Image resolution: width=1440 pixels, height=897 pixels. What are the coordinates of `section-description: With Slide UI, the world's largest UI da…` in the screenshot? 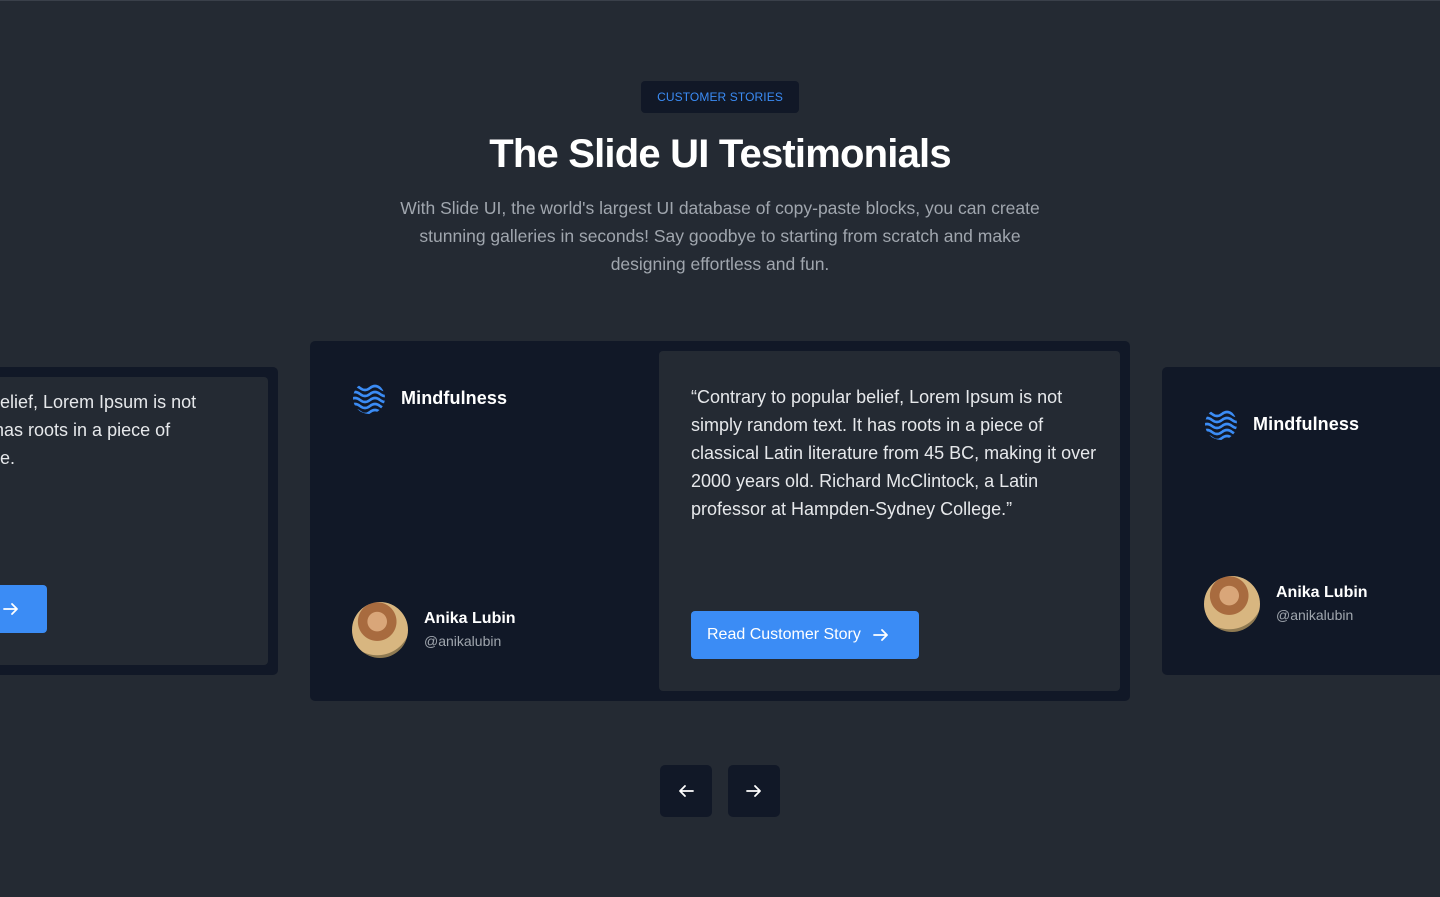 It's located at (720, 236).